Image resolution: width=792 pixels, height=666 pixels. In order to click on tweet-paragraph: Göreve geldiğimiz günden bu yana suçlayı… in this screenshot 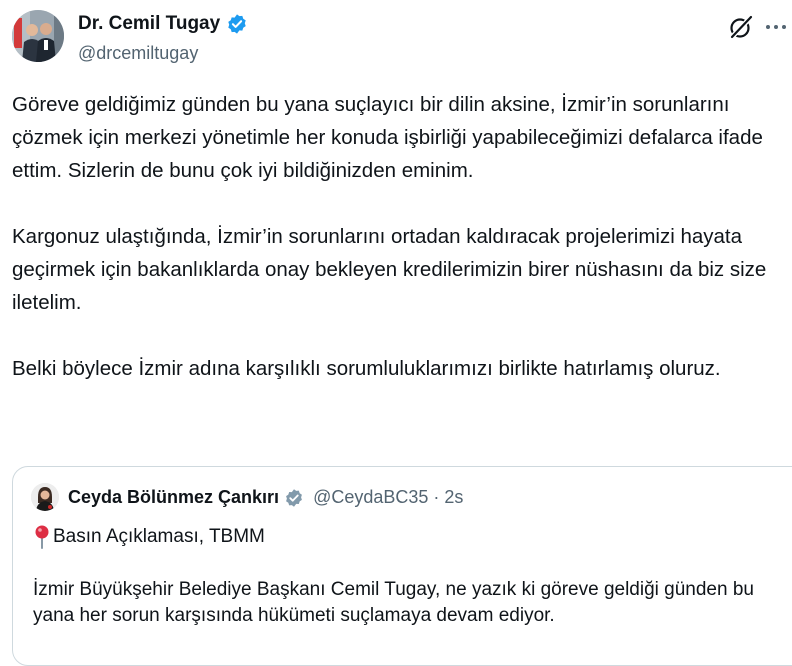, I will do `click(387, 137)`.